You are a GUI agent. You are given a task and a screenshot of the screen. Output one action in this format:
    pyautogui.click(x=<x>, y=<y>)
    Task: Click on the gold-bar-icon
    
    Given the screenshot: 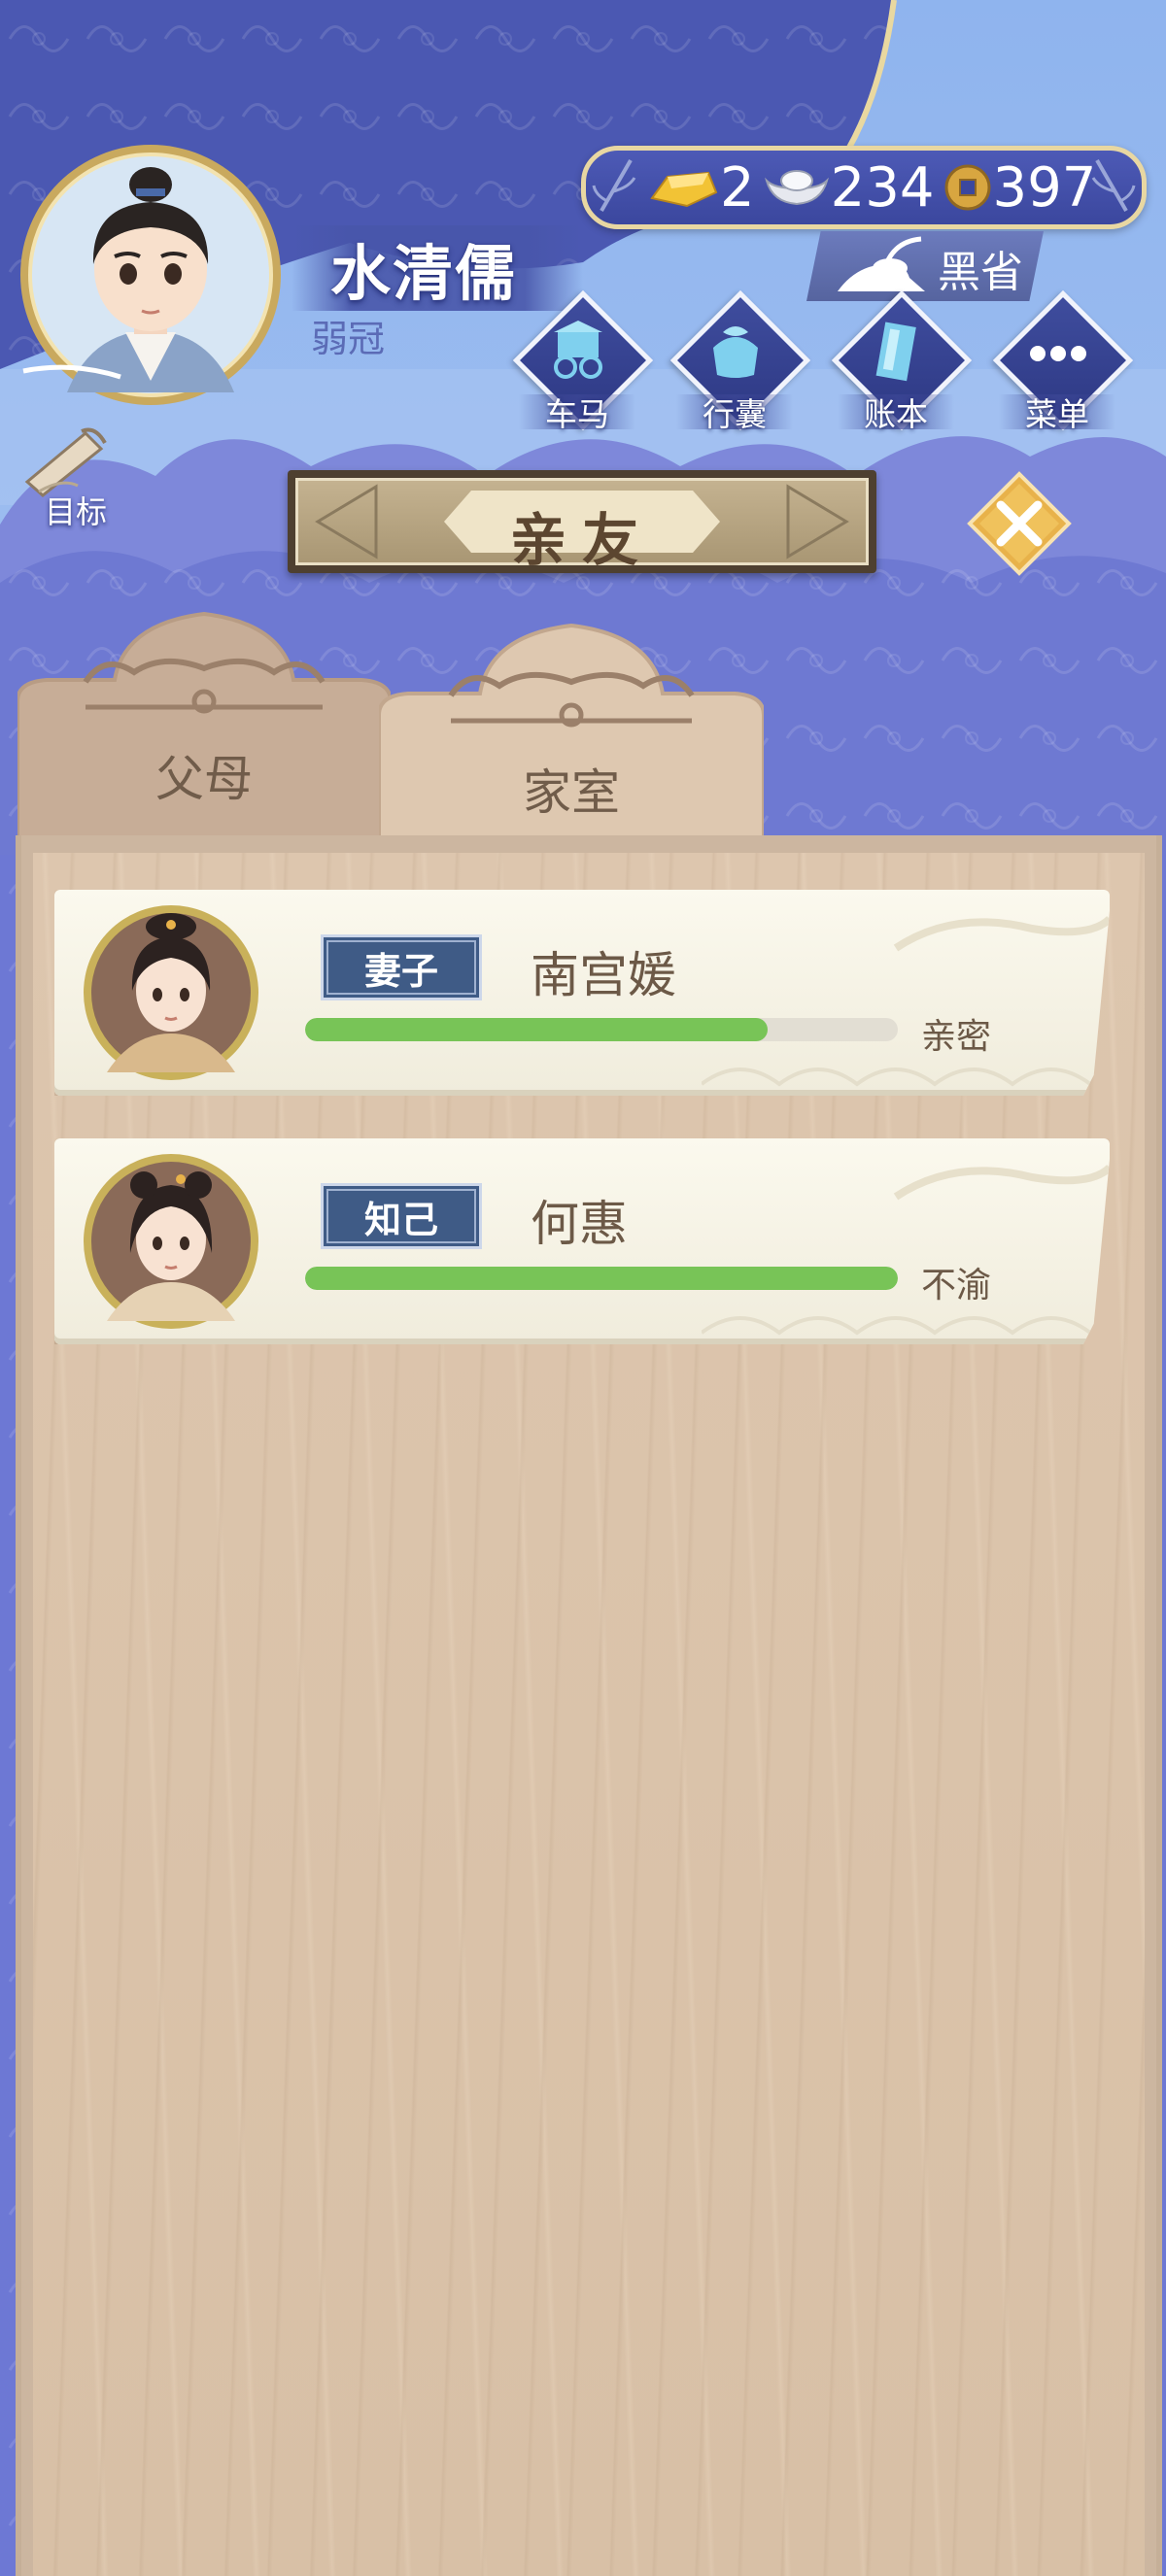 What is the action you would take?
    pyautogui.click(x=684, y=189)
    